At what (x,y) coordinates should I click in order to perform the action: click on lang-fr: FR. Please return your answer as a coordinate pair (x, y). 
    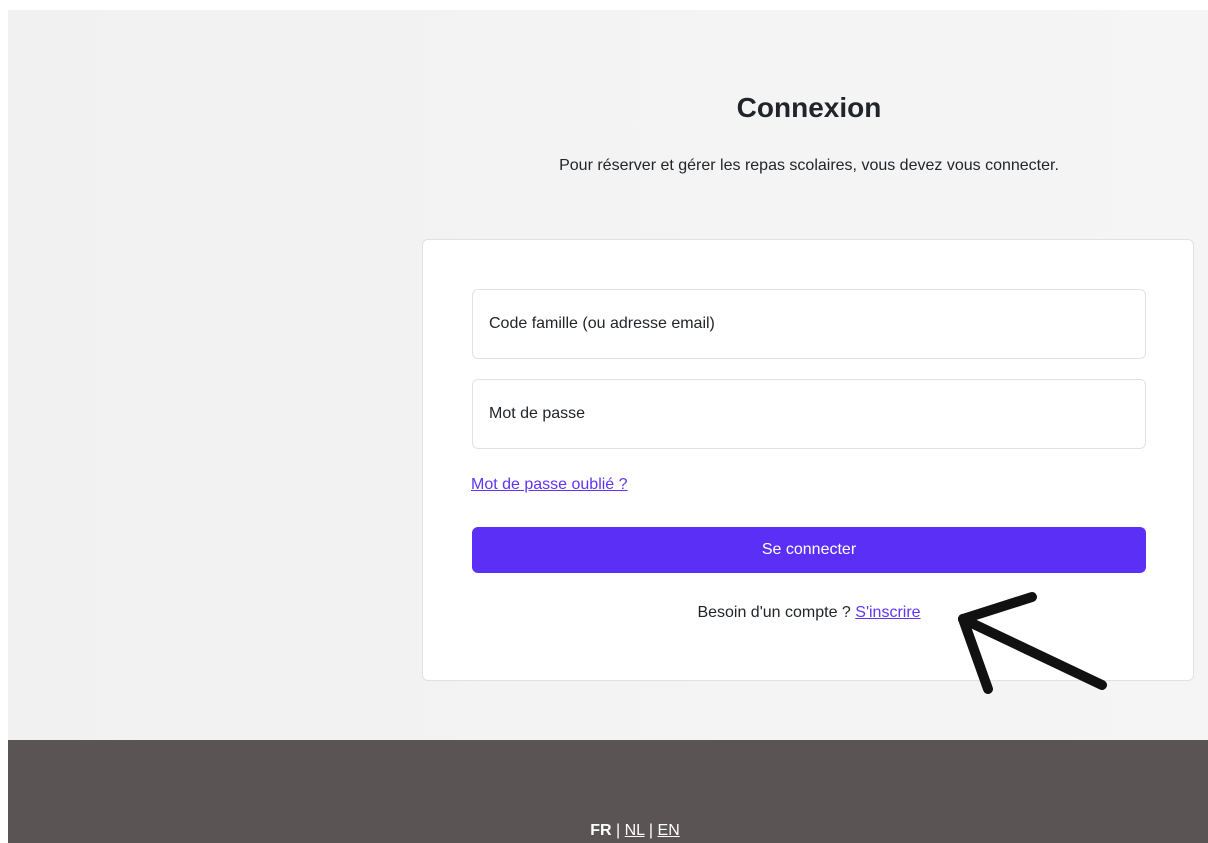
    Looking at the image, I should click on (600, 830).